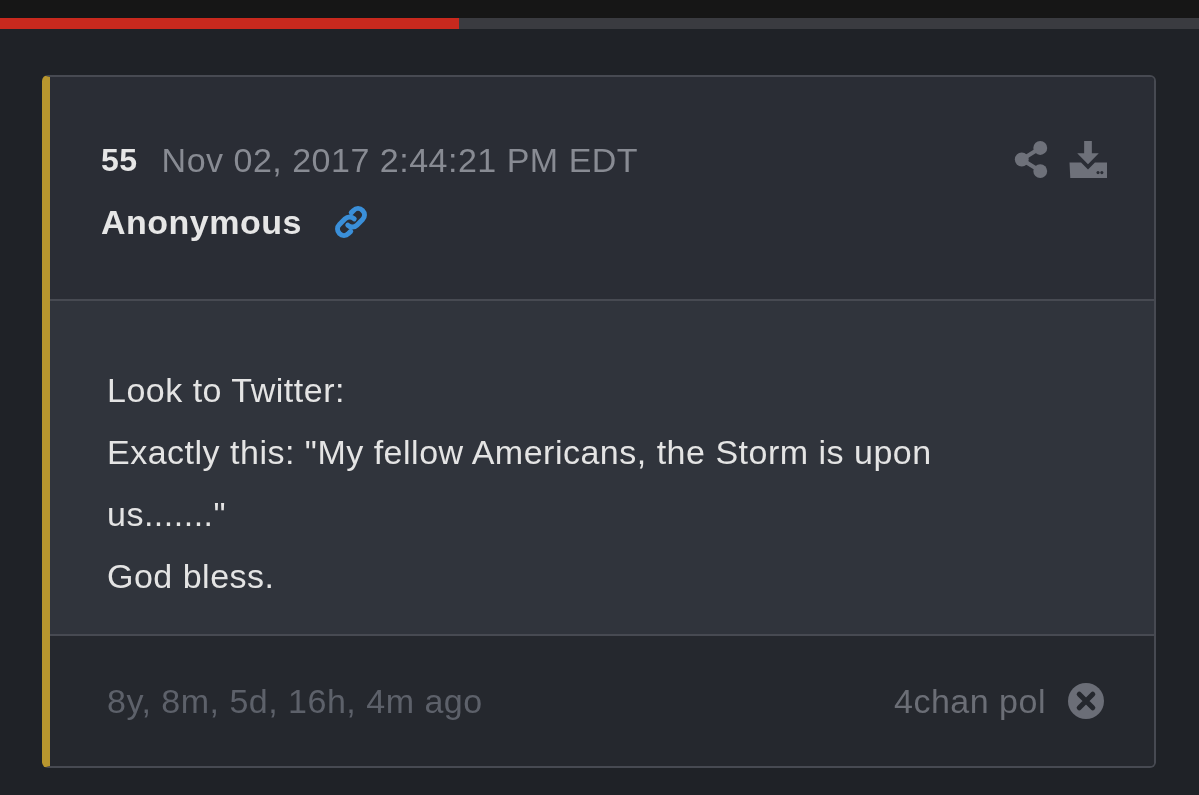  Describe the element at coordinates (226, 390) in the screenshot. I see `body-text-line: Look to Twitter:` at that location.